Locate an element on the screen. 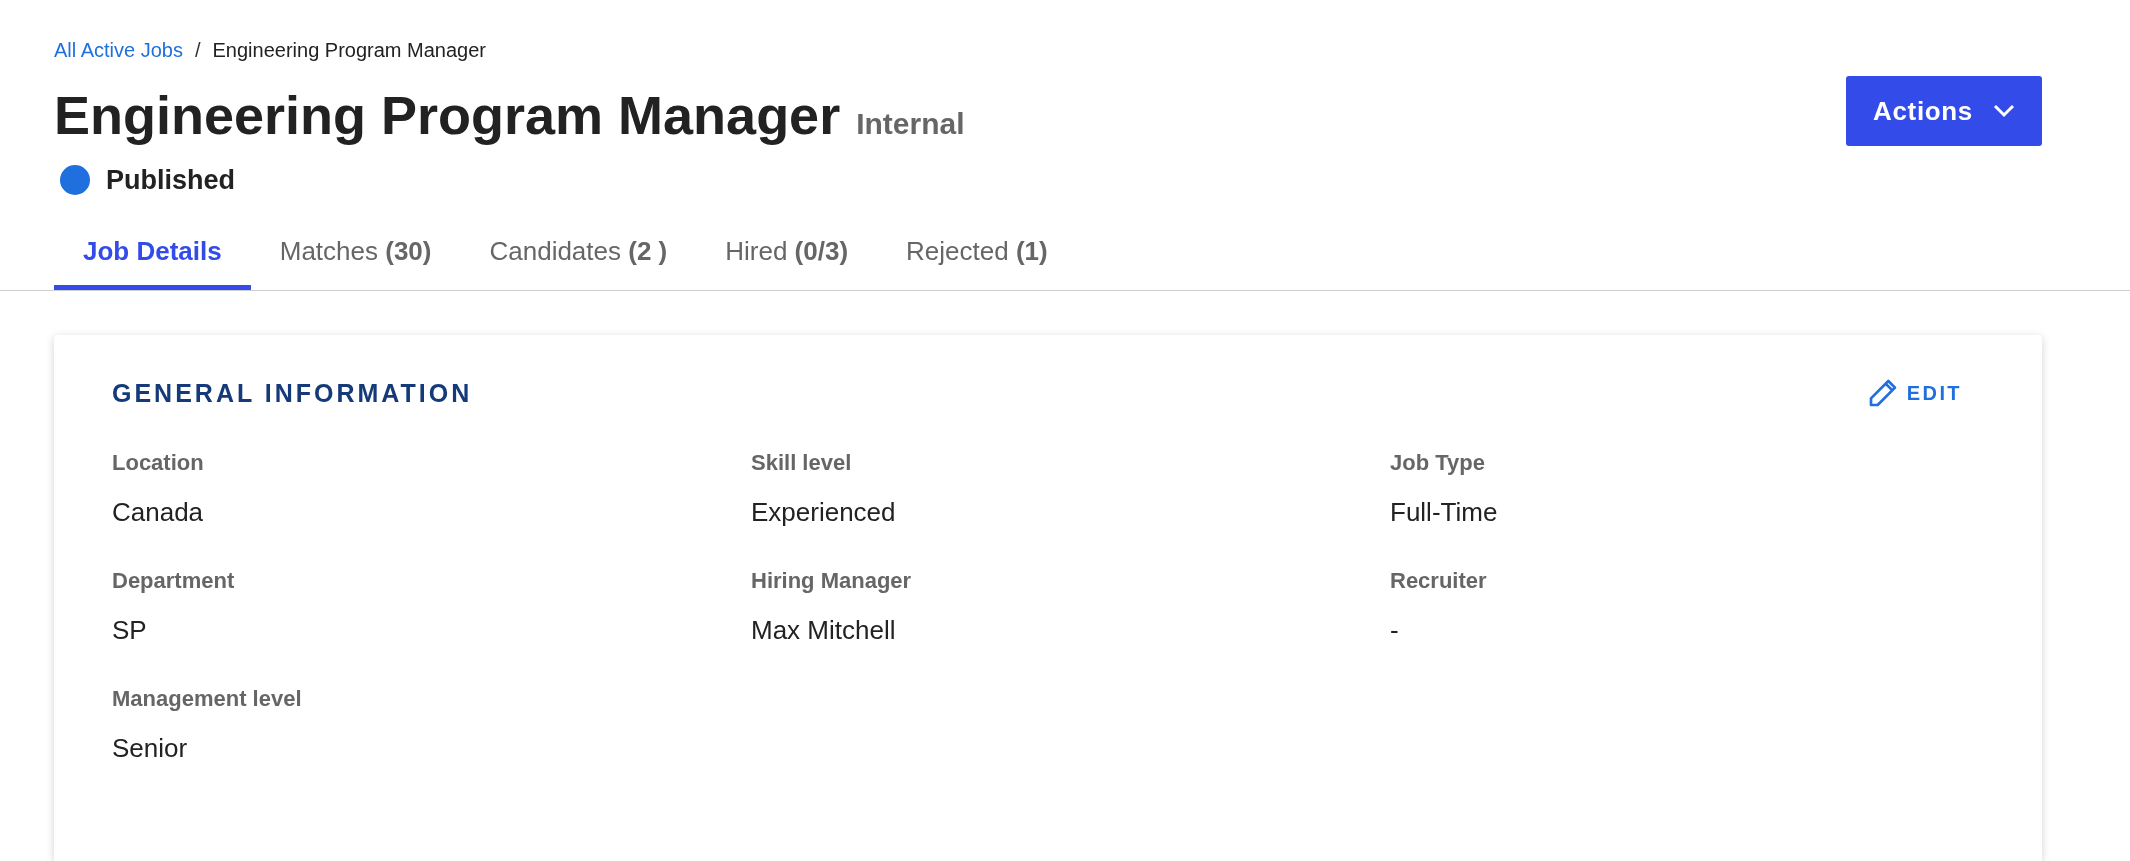 The image size is (2130, 861). field-value: Max Mitchell is located at coordinates (824, 630).